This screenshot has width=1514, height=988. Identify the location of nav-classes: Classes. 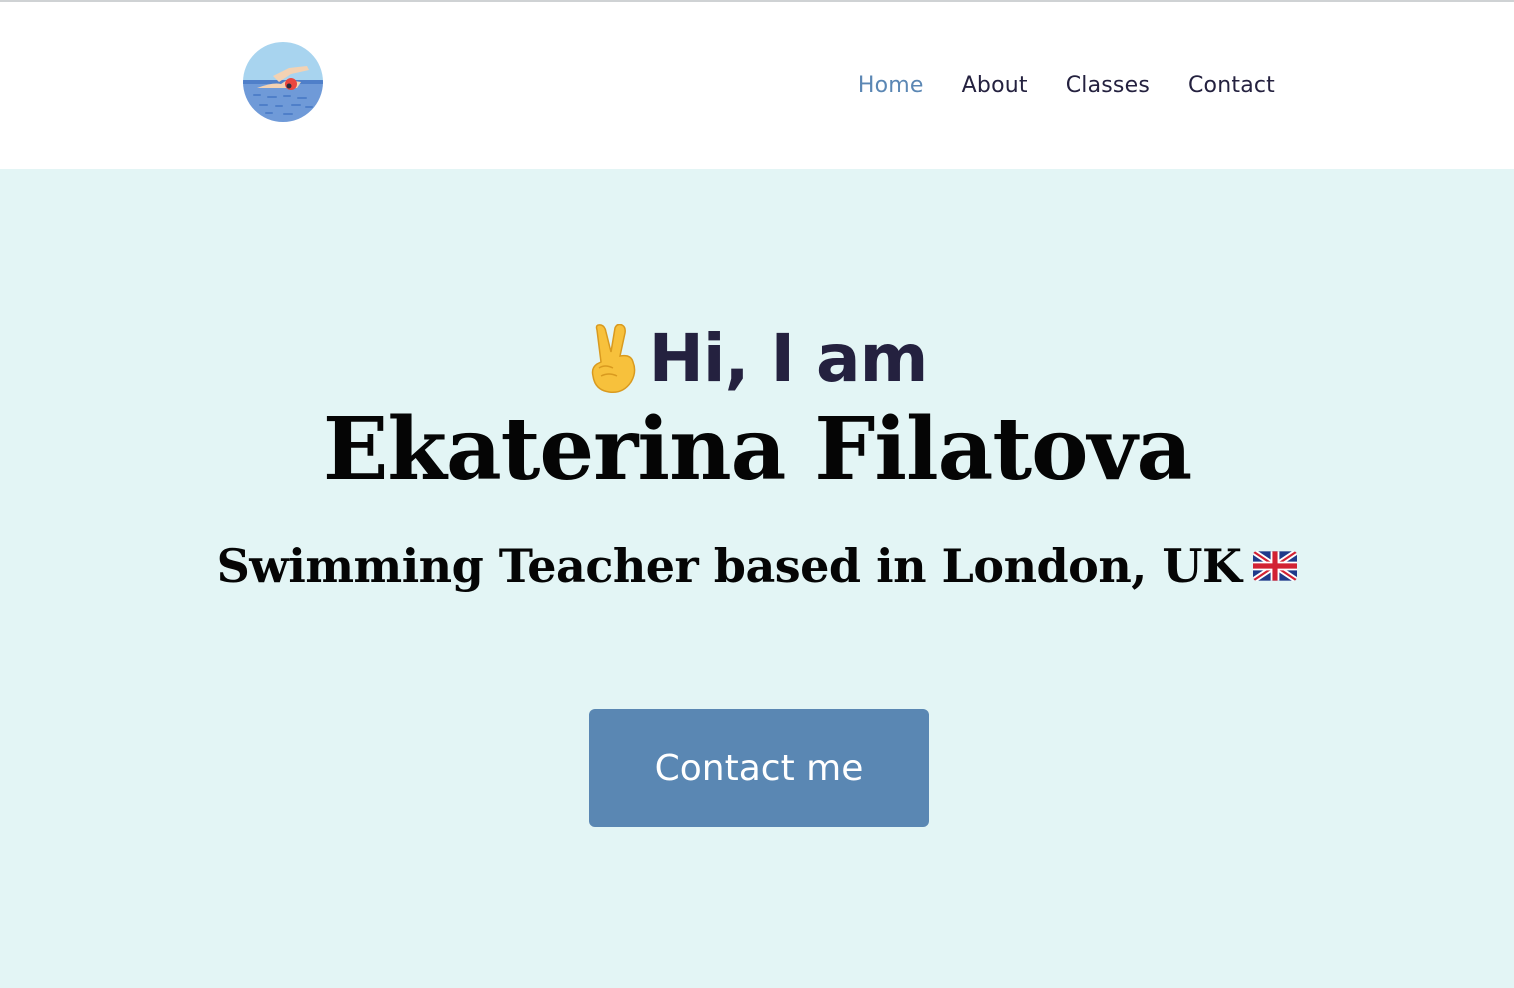
(1108, 86).